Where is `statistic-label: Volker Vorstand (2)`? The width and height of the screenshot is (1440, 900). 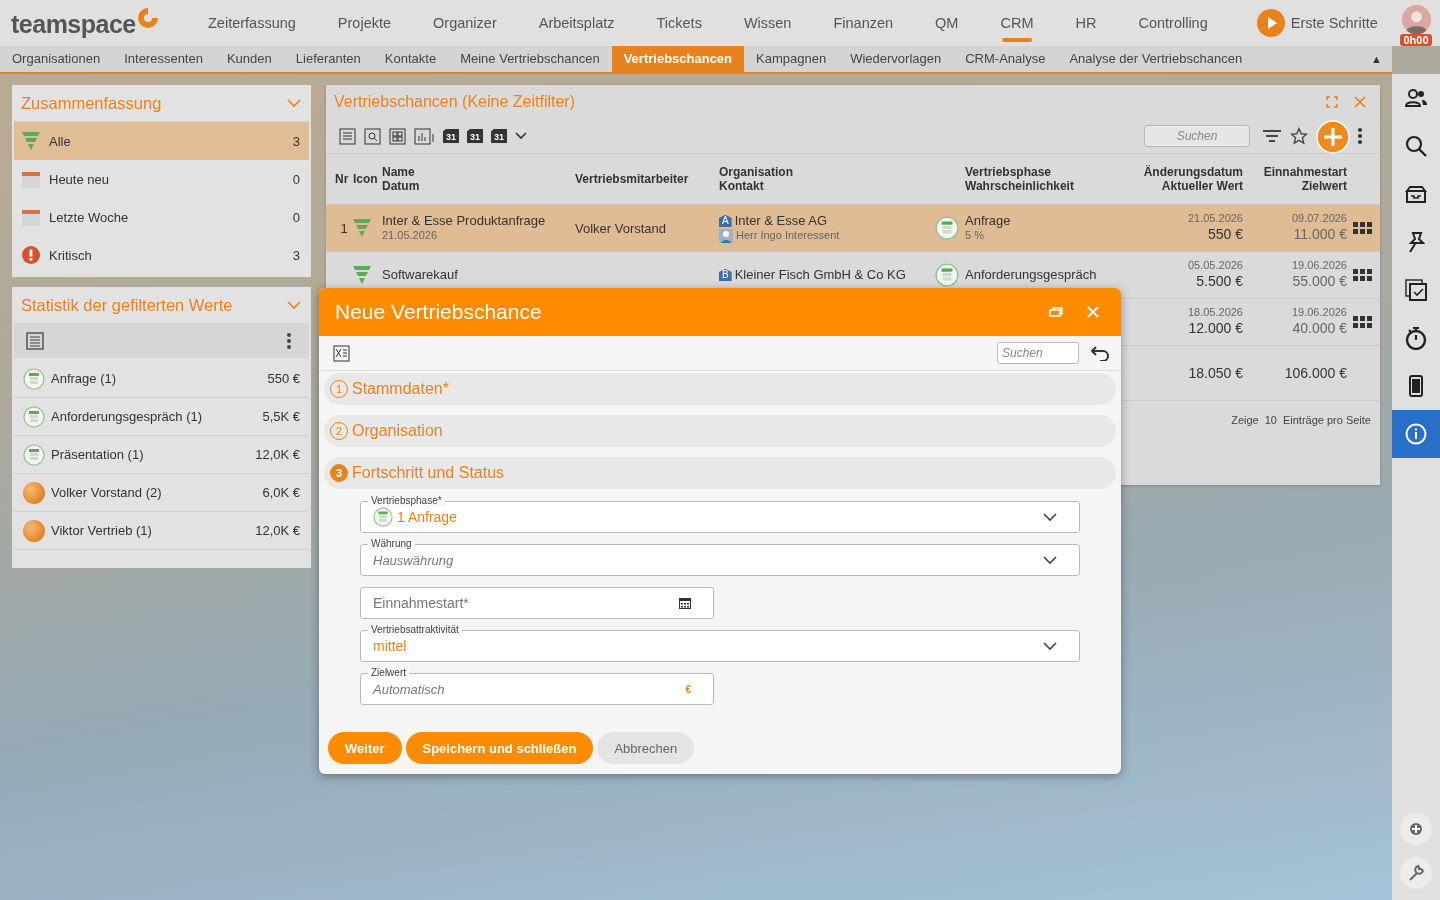
statistic-label: Volker Vorstand (2) is located at coordinates (107, 492).